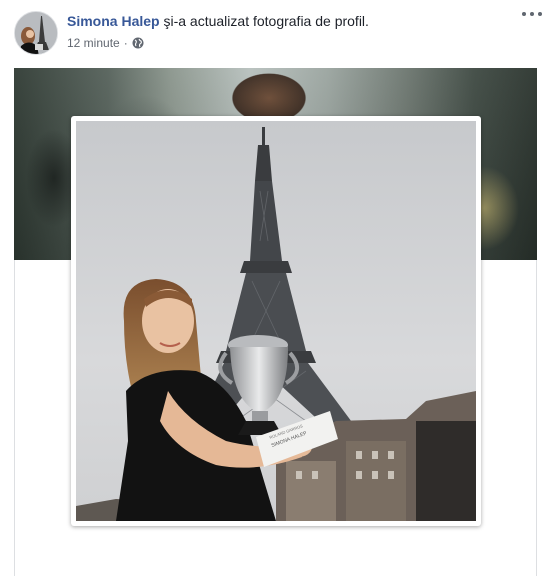 This screenshot has width=549, height=576. Describe the element at coordinates (138, 43) in the screenshot. I see `globe-icon` at that location.